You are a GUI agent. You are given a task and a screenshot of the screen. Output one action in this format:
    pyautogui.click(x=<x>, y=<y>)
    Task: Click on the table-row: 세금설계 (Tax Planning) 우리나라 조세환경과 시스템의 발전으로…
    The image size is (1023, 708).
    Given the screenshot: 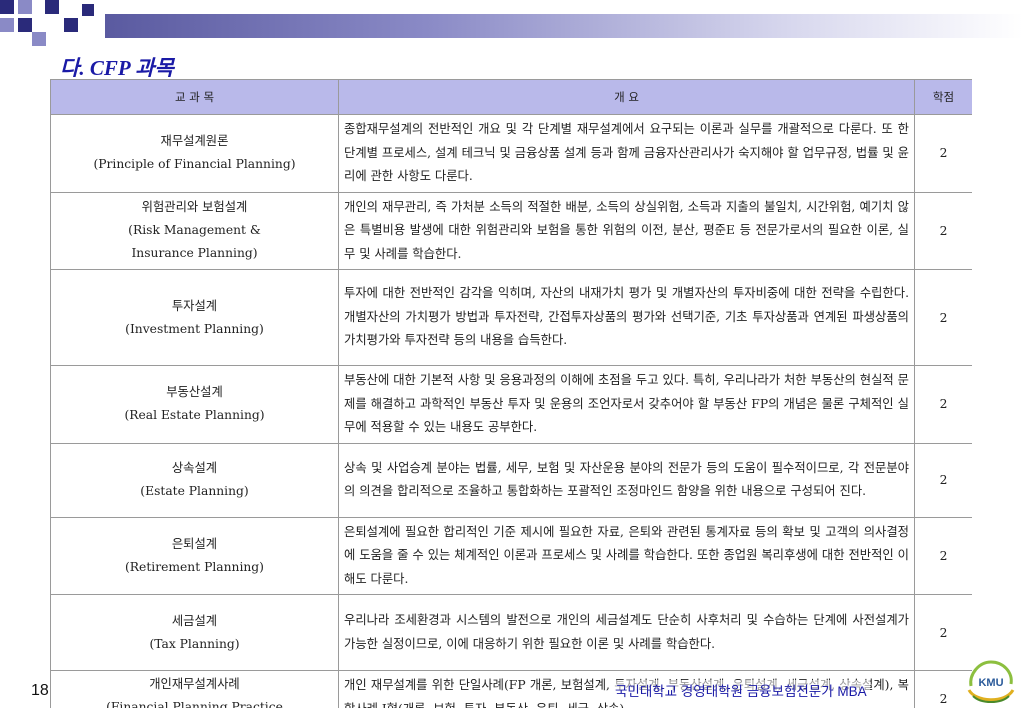 What is the action you would take?
    pyautogui.click(x=511, y=632)
    